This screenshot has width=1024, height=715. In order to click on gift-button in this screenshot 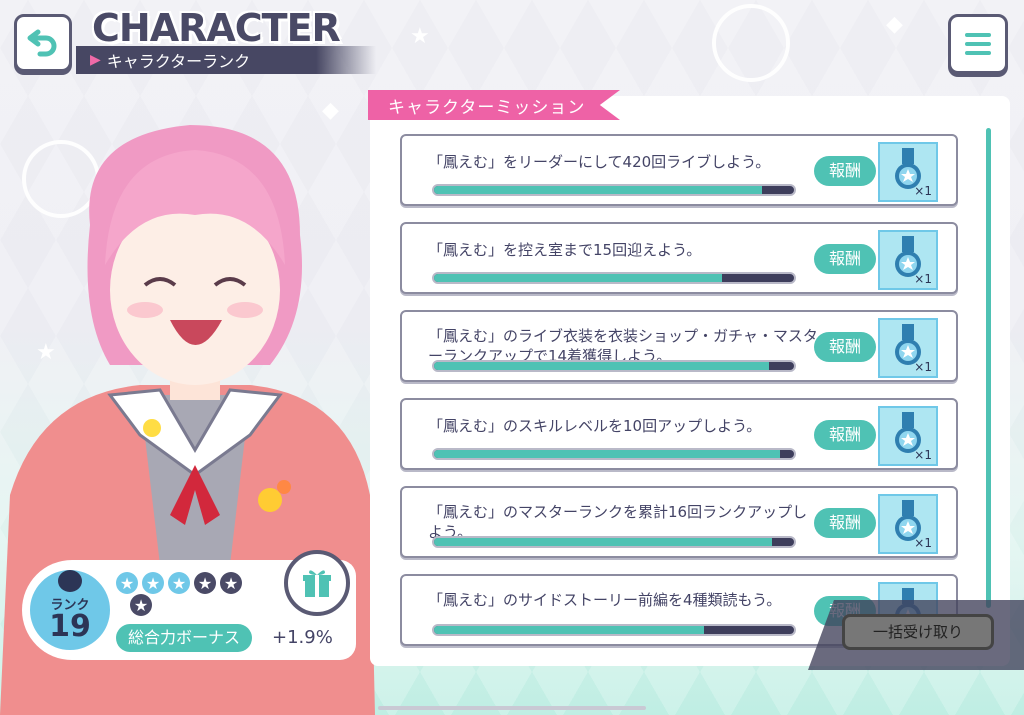, I will do `click(317, 583)`.